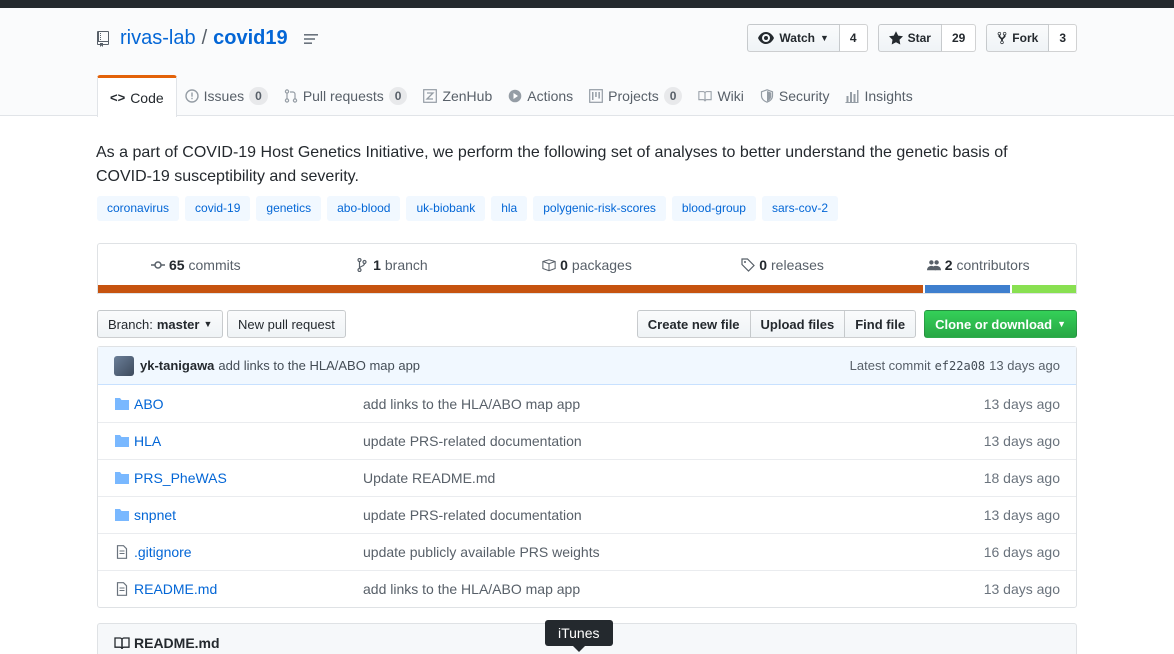  Describe the element at coordinates (343, 95) in the screenshot. I see `tab-label: Pull requests` at that location.